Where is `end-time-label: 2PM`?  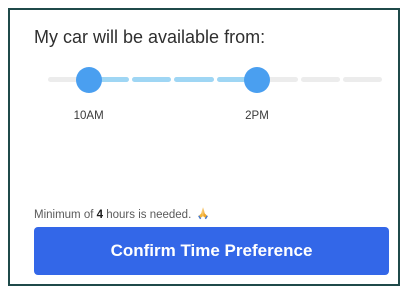
end-time-label: 2PM is located at coordinates (257, 116).